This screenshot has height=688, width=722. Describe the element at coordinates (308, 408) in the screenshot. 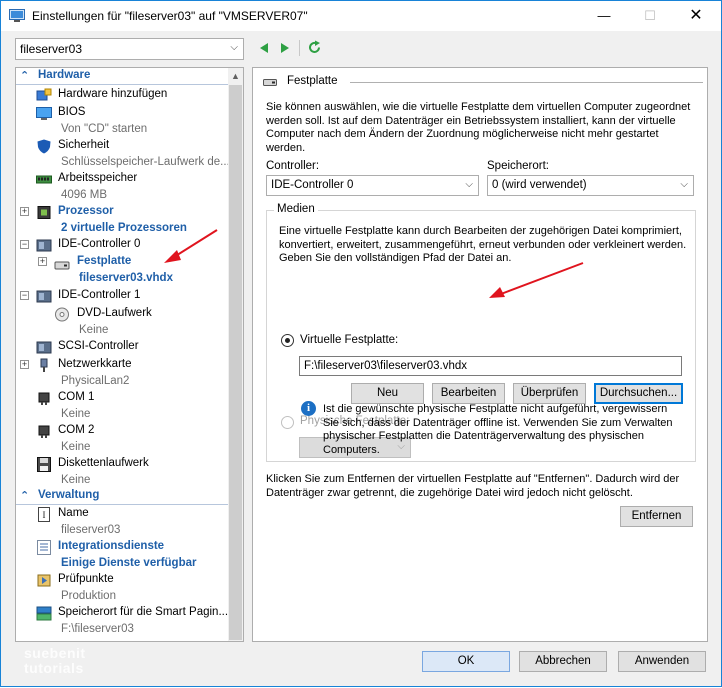

I see `info-icon: i` at that location.